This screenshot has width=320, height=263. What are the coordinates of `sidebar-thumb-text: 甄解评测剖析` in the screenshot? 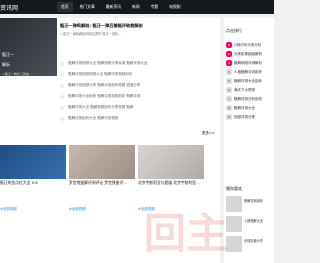 It's located at (258, 200).